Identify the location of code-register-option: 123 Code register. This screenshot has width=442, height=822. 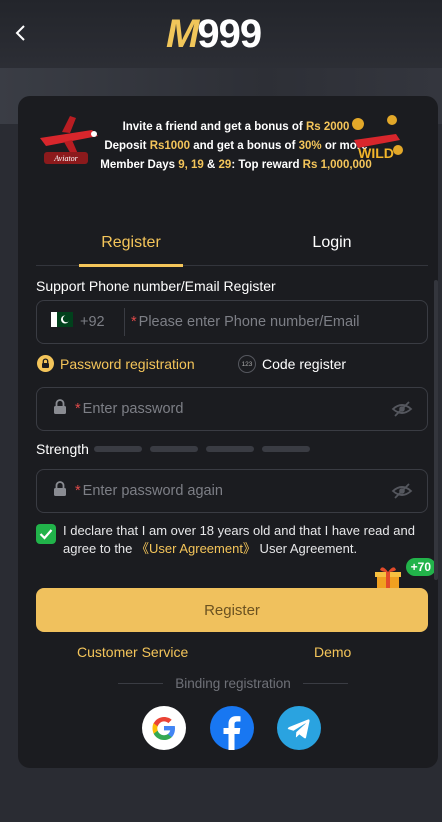
(292, 364).